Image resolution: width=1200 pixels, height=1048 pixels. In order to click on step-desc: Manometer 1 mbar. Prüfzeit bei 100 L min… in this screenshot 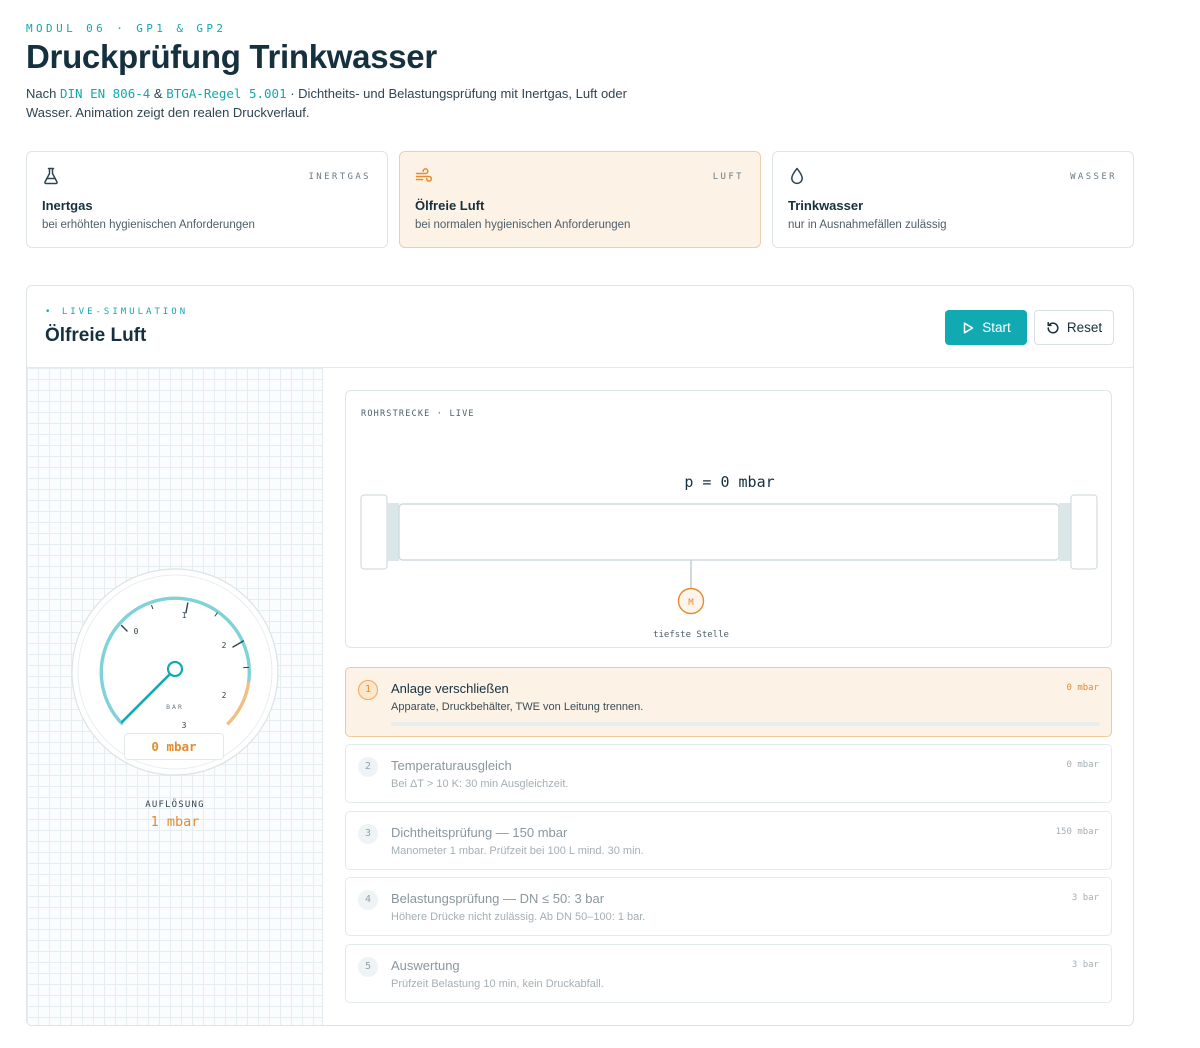, I will do `click(517, 851)`.